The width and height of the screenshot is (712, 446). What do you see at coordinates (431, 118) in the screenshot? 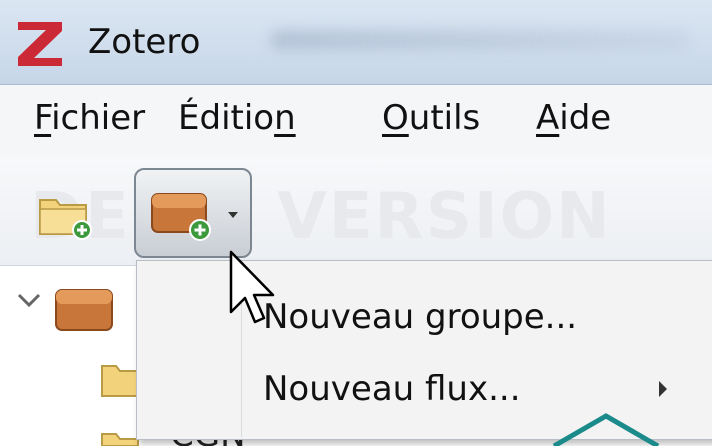
I see `menu-outils: Outils` at bounding box center [431, 118].